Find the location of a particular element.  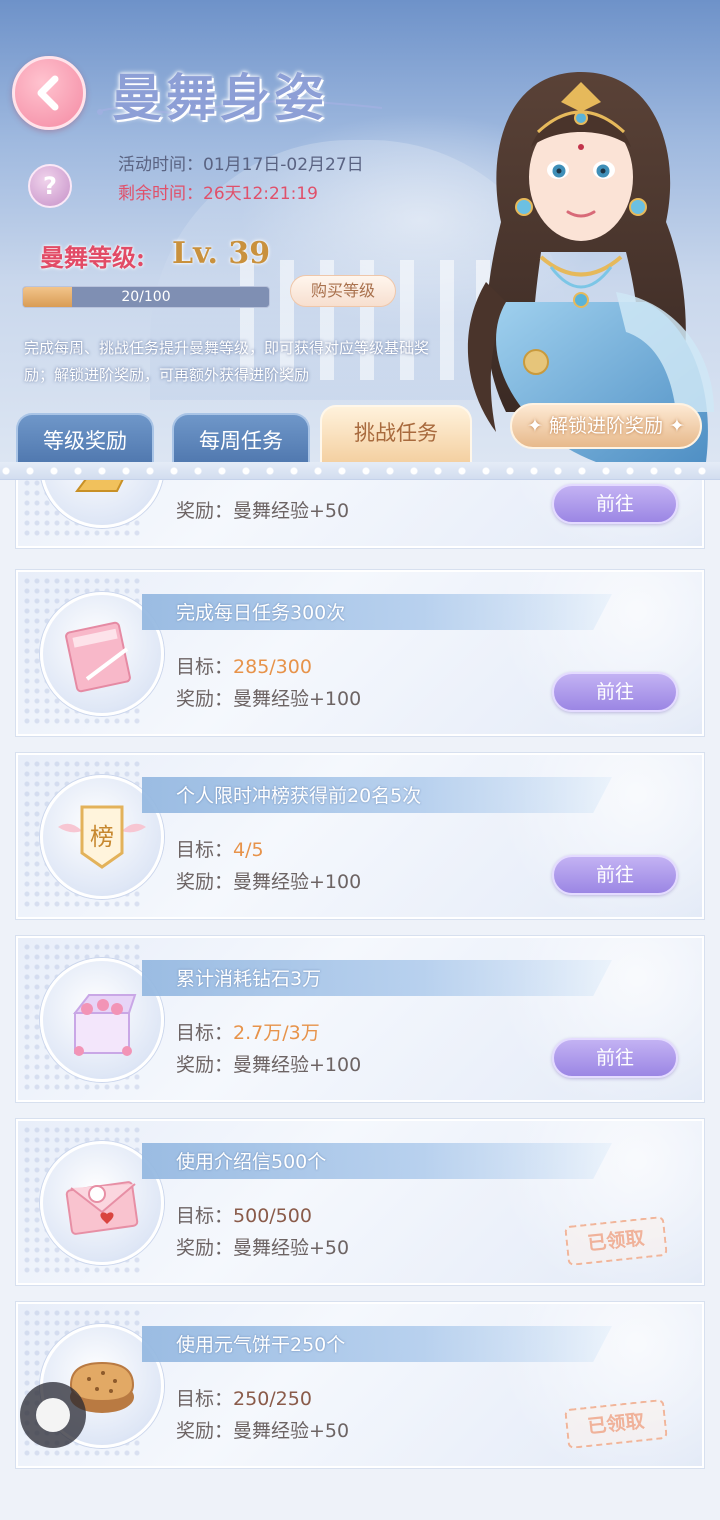

event-time: 活动时间：01月17日-02月27日 is located at coordinates (241, 162).